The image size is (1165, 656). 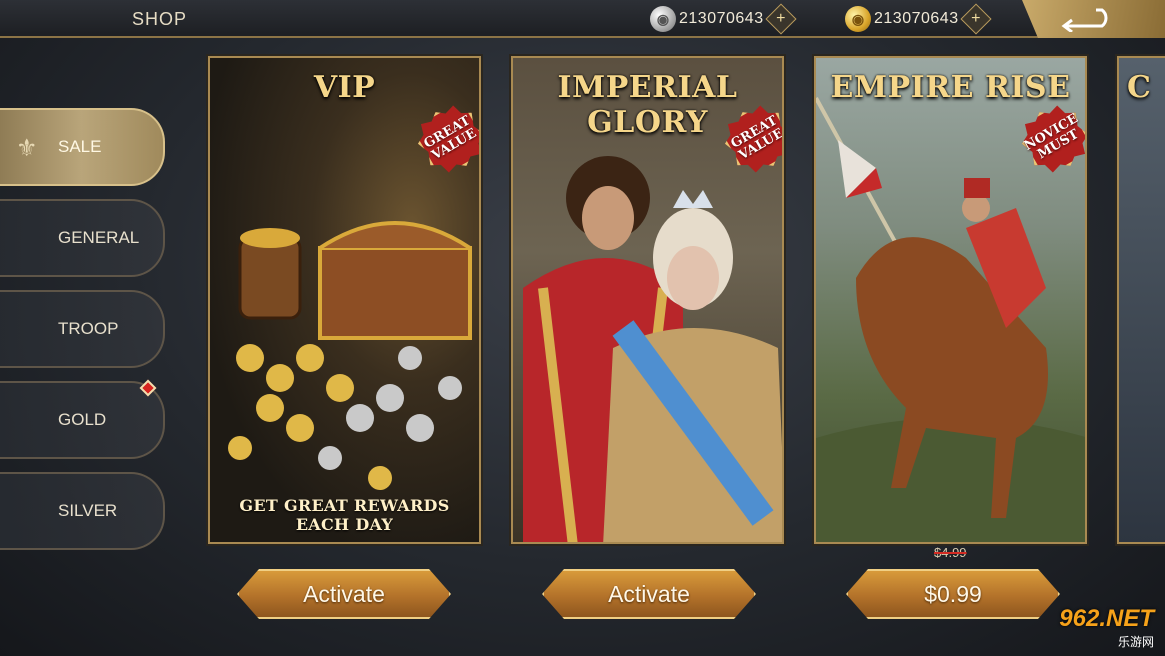 What do you see at coordinates (1135, 641) in the screenshot?
I see `watermark-sub: 乐游网` at bounding box center [1135, 641].